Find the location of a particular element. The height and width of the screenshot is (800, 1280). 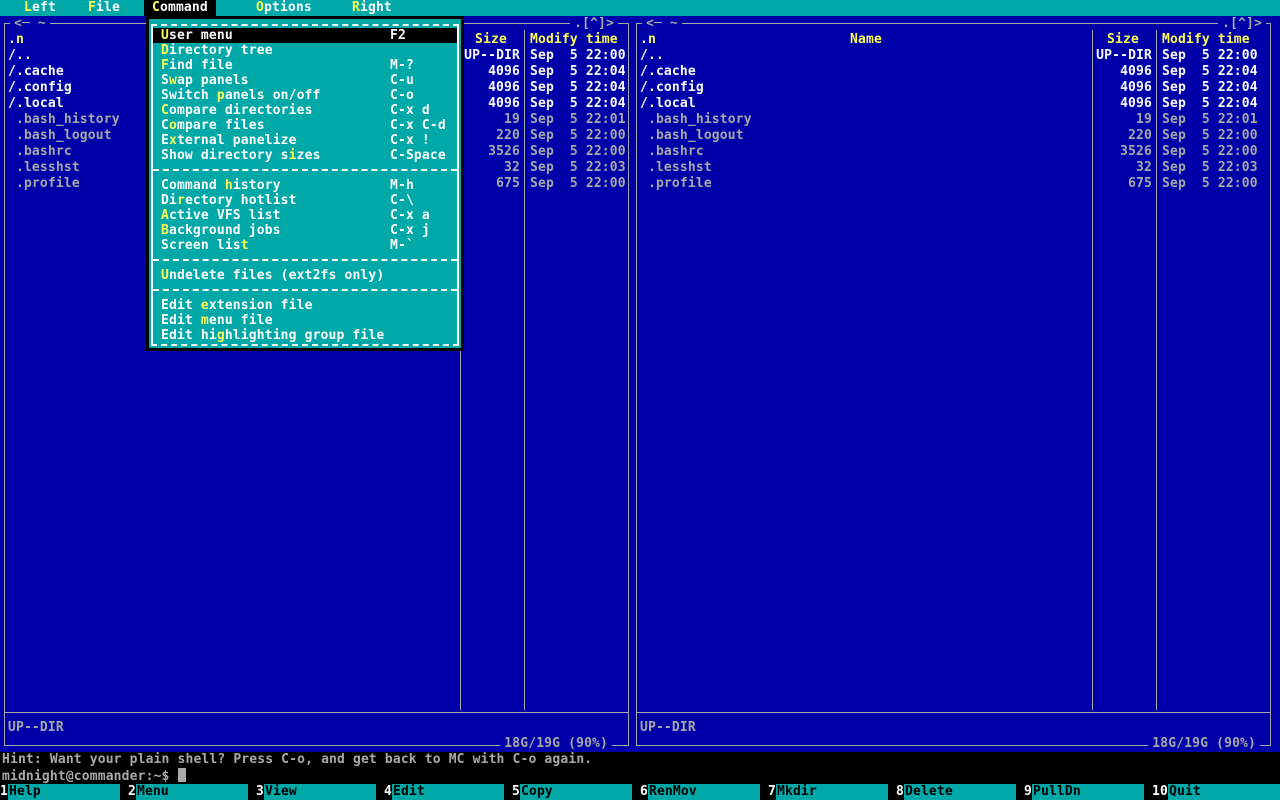

label-text: E is located at coordinates (165, 140).